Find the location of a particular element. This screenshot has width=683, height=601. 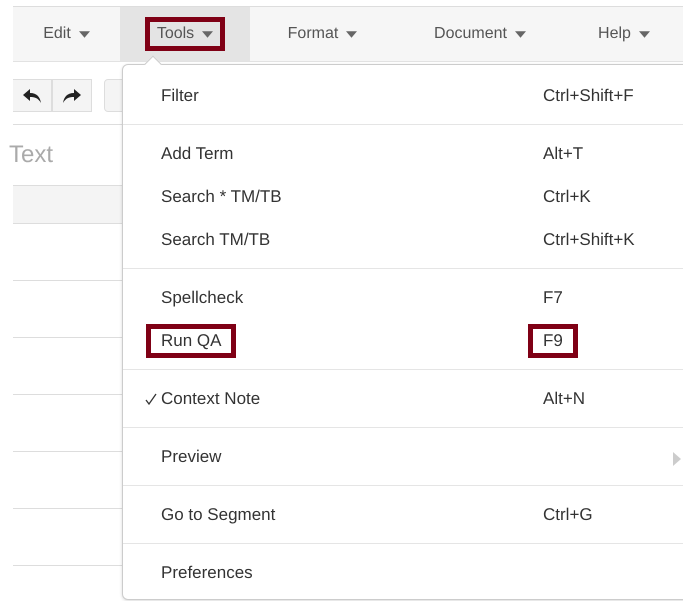

undo-icon is located at coordinates (32, 95).